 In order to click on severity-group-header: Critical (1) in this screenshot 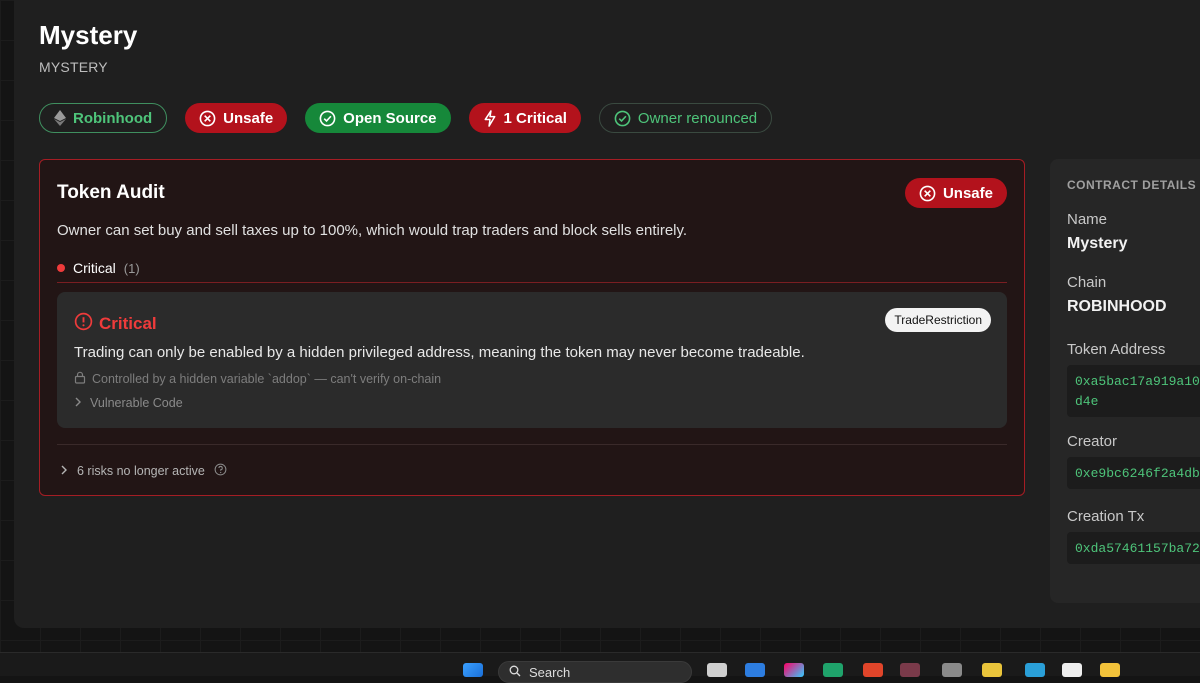, I will do `click(98, 268)`.